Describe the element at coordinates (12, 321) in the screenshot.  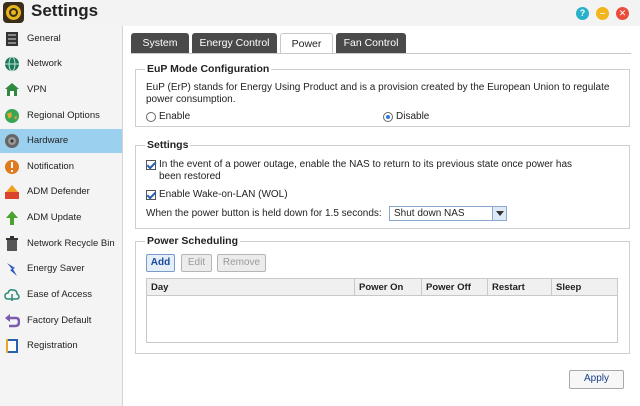
I see `undo-arrow-icon` at that location.